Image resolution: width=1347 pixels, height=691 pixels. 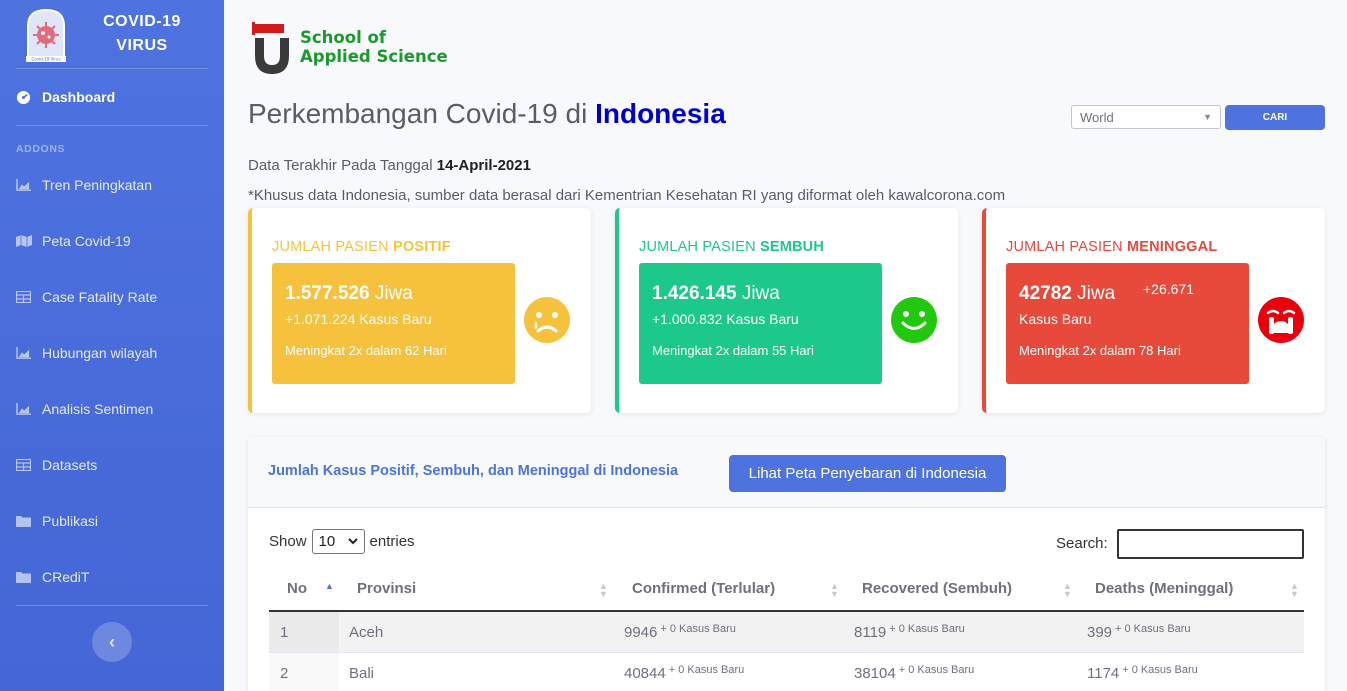 I want to click on page-title-prefix: Perkembangan Covid-19 di, so click(x=418, y=113).